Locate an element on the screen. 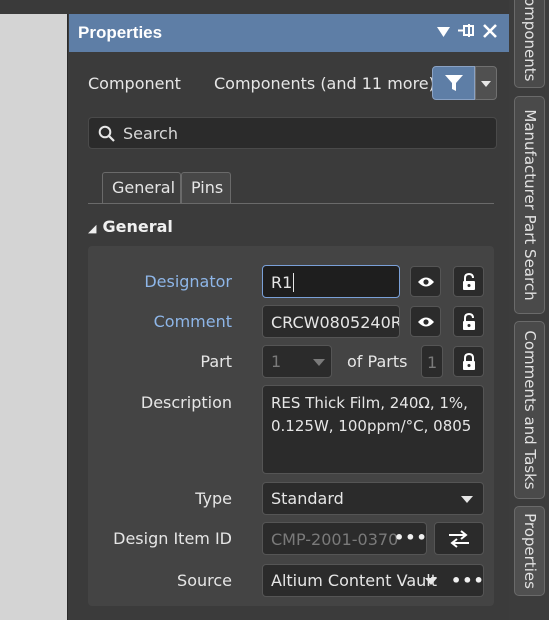 Image resolution: width=549 pixels, height=620 pixels. search-box is located at coordinates (292, 133).